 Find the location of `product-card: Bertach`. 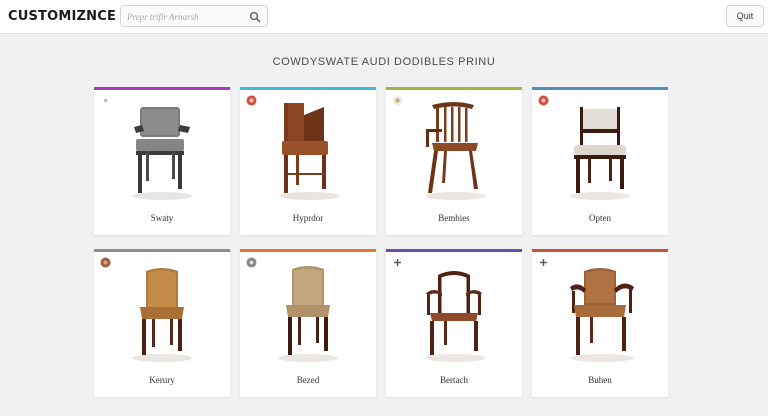

product-card: Bertach is located at coordinates (454, 323).